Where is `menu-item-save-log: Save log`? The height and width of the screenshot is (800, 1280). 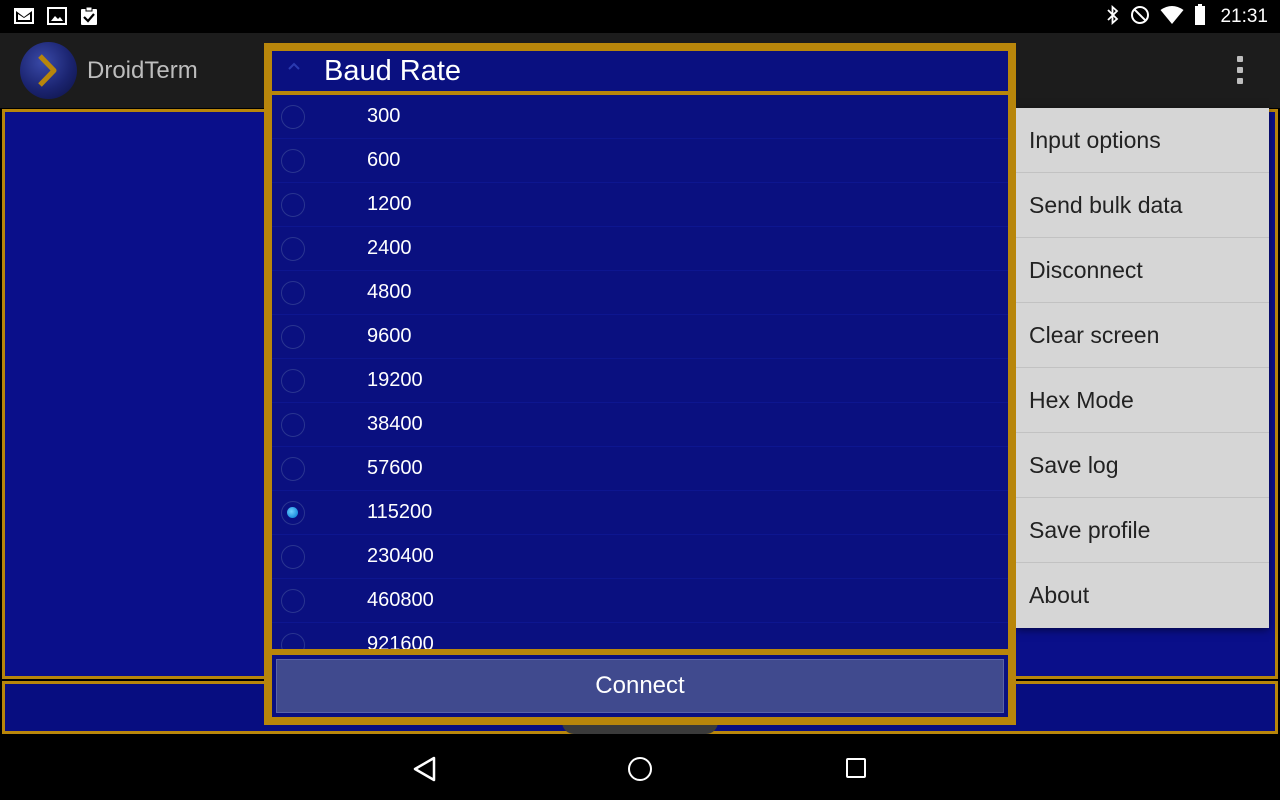
menu-item-save-log: Save log is located at coordinates (1142, 465).